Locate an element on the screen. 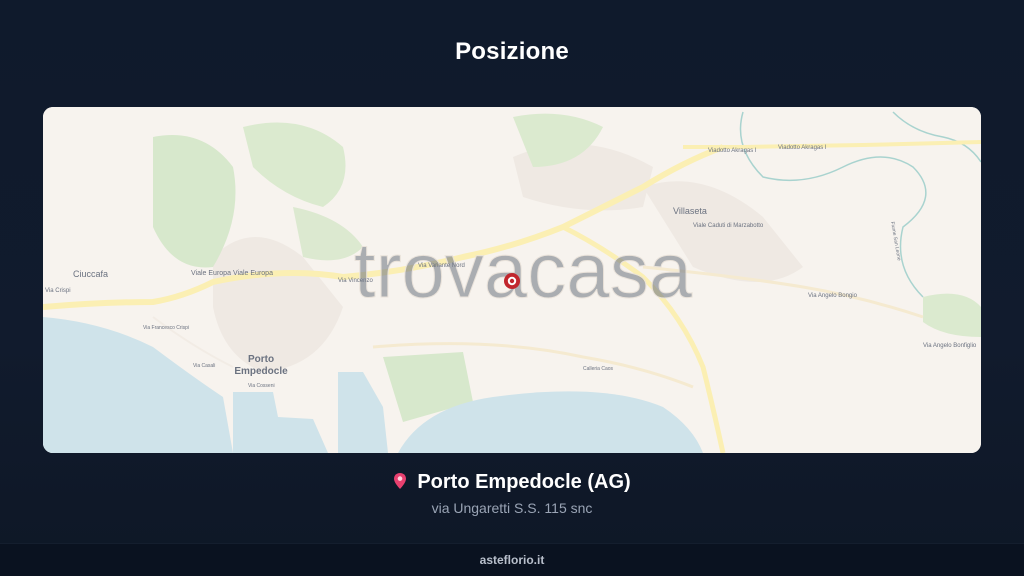  label-via-vincenzo: Via Vincenzo is located at coordinates (355, 281).